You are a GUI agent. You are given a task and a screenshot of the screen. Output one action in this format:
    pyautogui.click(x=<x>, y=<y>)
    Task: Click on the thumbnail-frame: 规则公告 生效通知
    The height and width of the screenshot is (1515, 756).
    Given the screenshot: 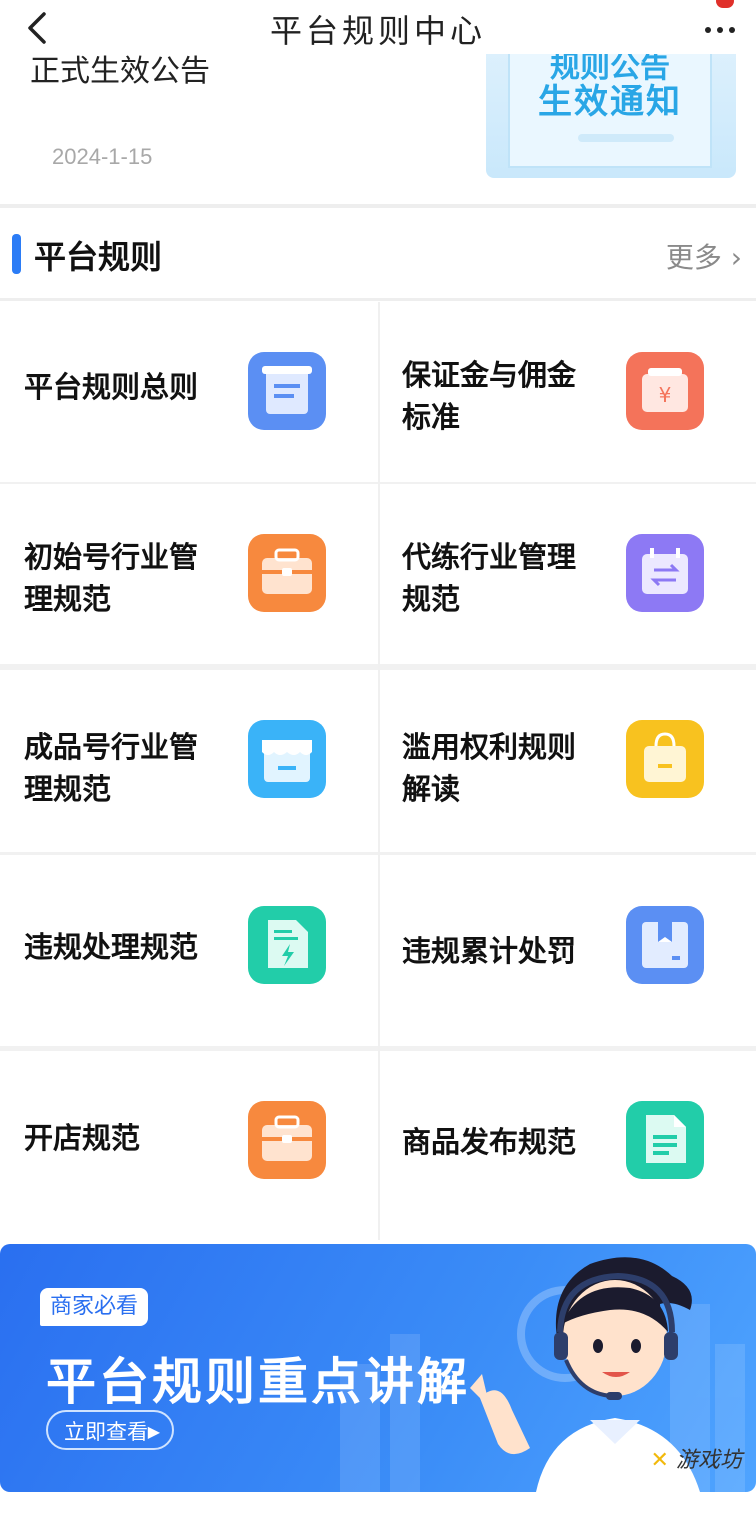 What is the action you would take?
    pyautogui.click(x=610, y=111)
    